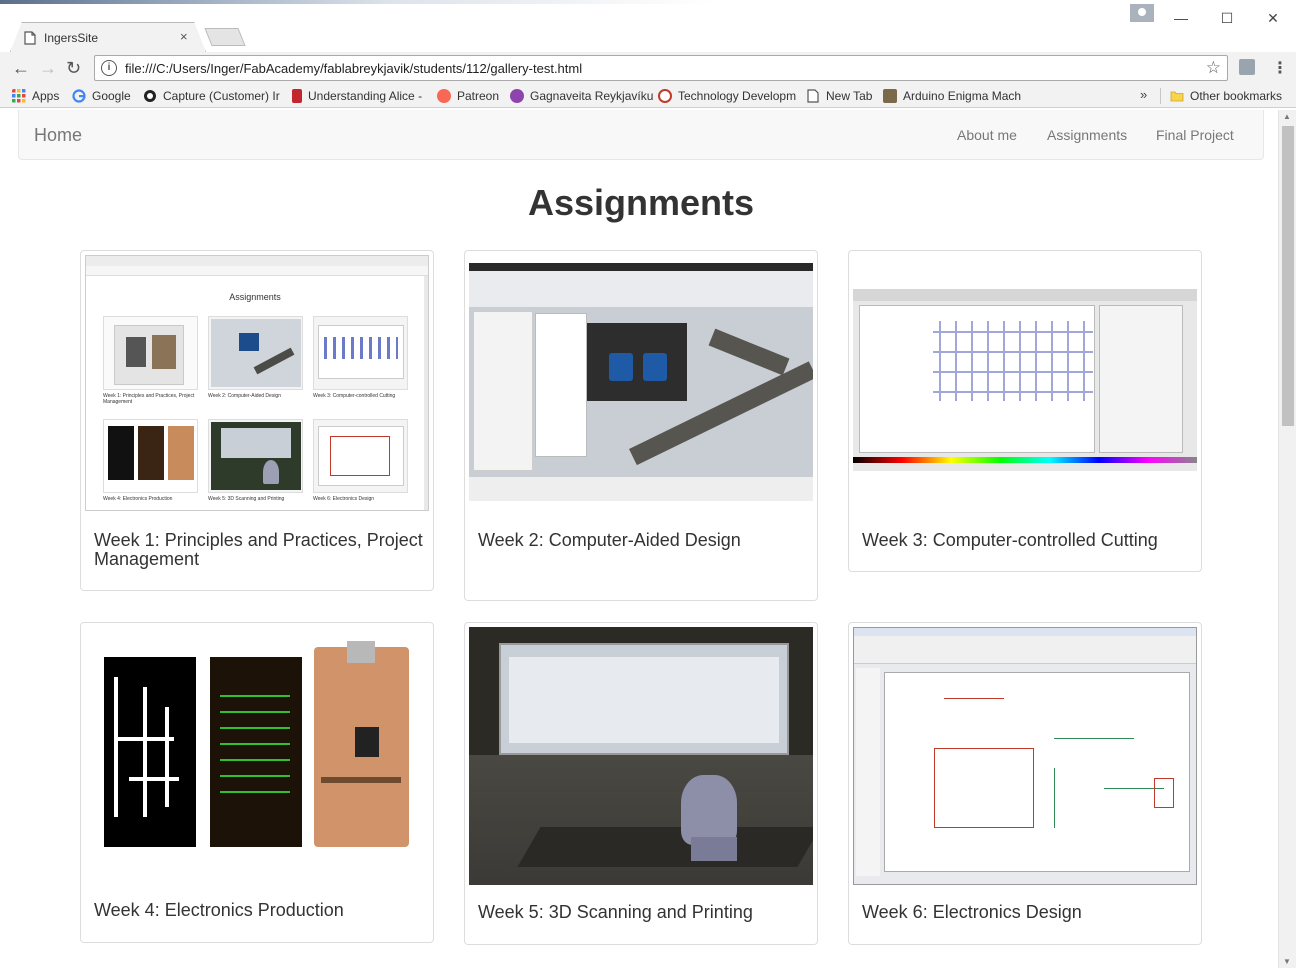 The width and height of the screenshot is (1296, 968). What do you see at coordinates (737, 96) in the screenshot?
I see `bookmark-label: Technology Developm` at bounding box center [737, 96].